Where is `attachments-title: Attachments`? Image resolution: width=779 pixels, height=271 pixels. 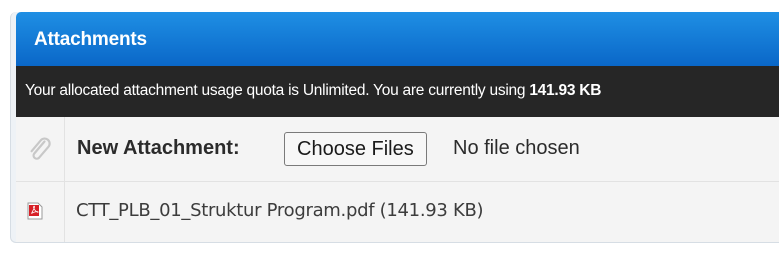
attachments-title: Attachments is located at coordinates (90, 39).